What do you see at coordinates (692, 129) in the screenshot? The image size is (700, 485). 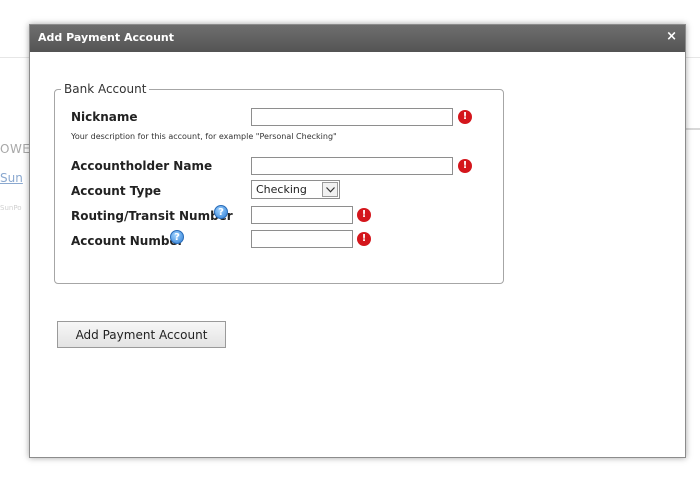 I see `background-divider-right` at bounding box center [692, 129].